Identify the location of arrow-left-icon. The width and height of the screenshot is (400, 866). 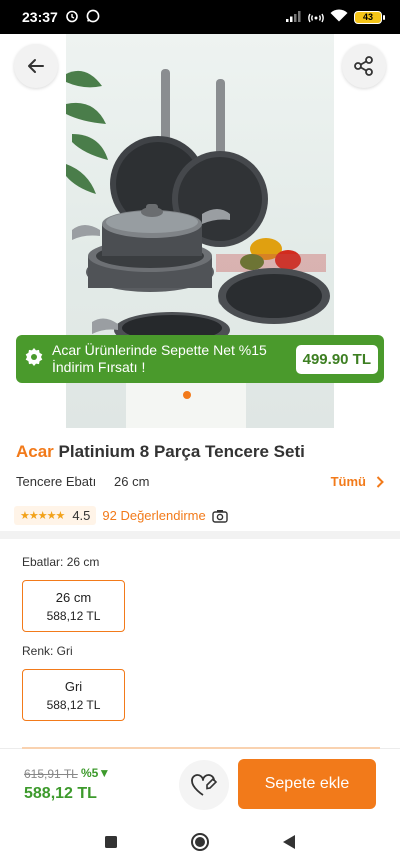
(36, 66).